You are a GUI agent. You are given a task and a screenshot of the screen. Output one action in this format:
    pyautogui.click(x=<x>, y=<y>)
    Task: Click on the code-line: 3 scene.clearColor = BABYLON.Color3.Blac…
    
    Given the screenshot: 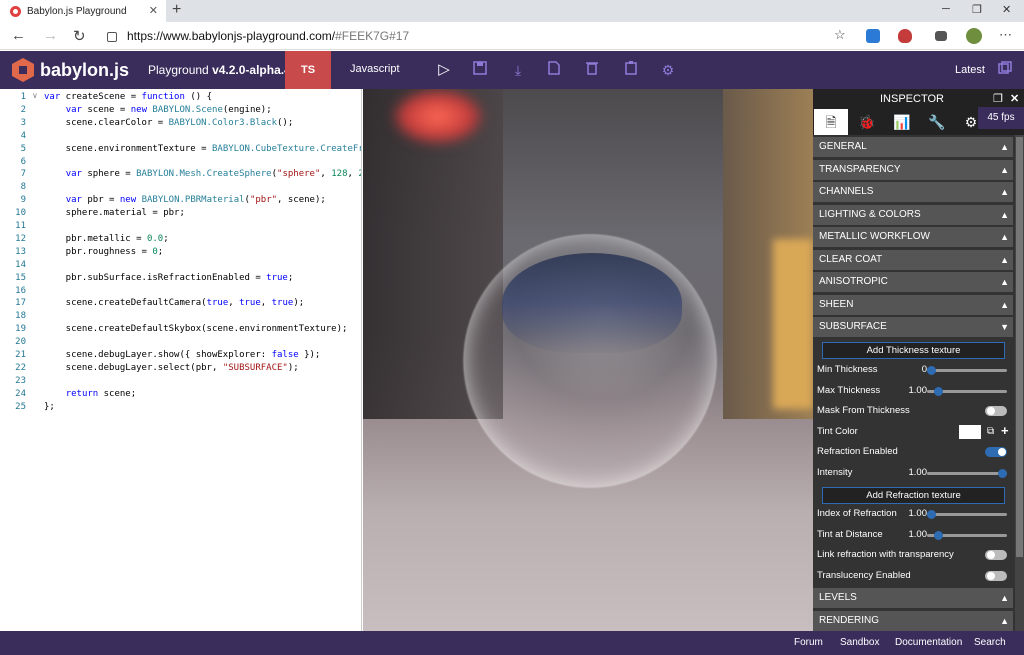 What is the action you would take?
    pyautogui.click(x=180, y=123)
    